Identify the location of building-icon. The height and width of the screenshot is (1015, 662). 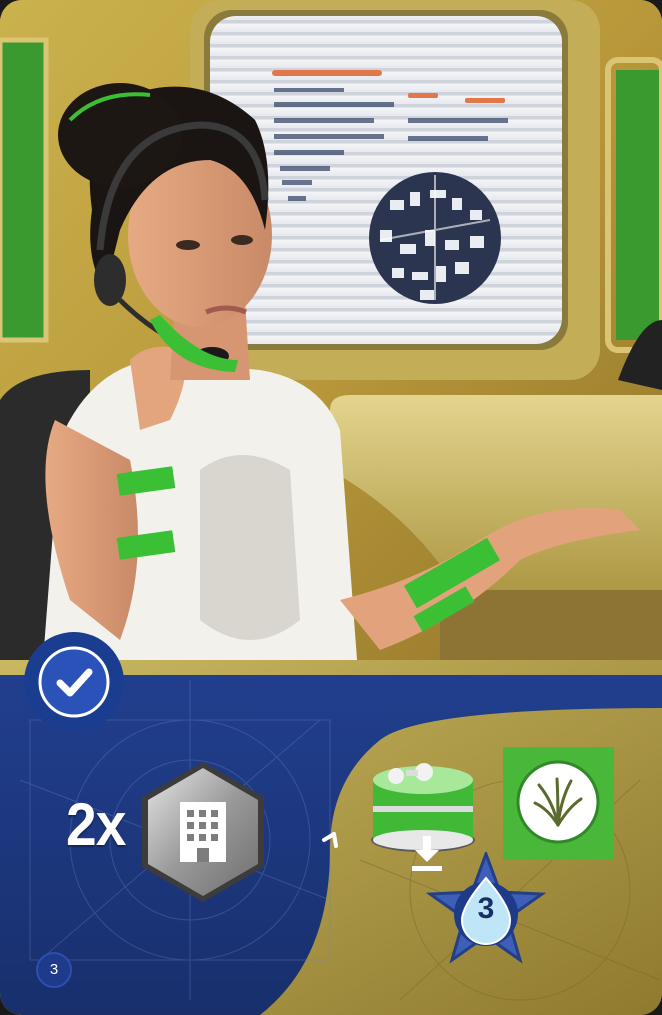
(203, 832).